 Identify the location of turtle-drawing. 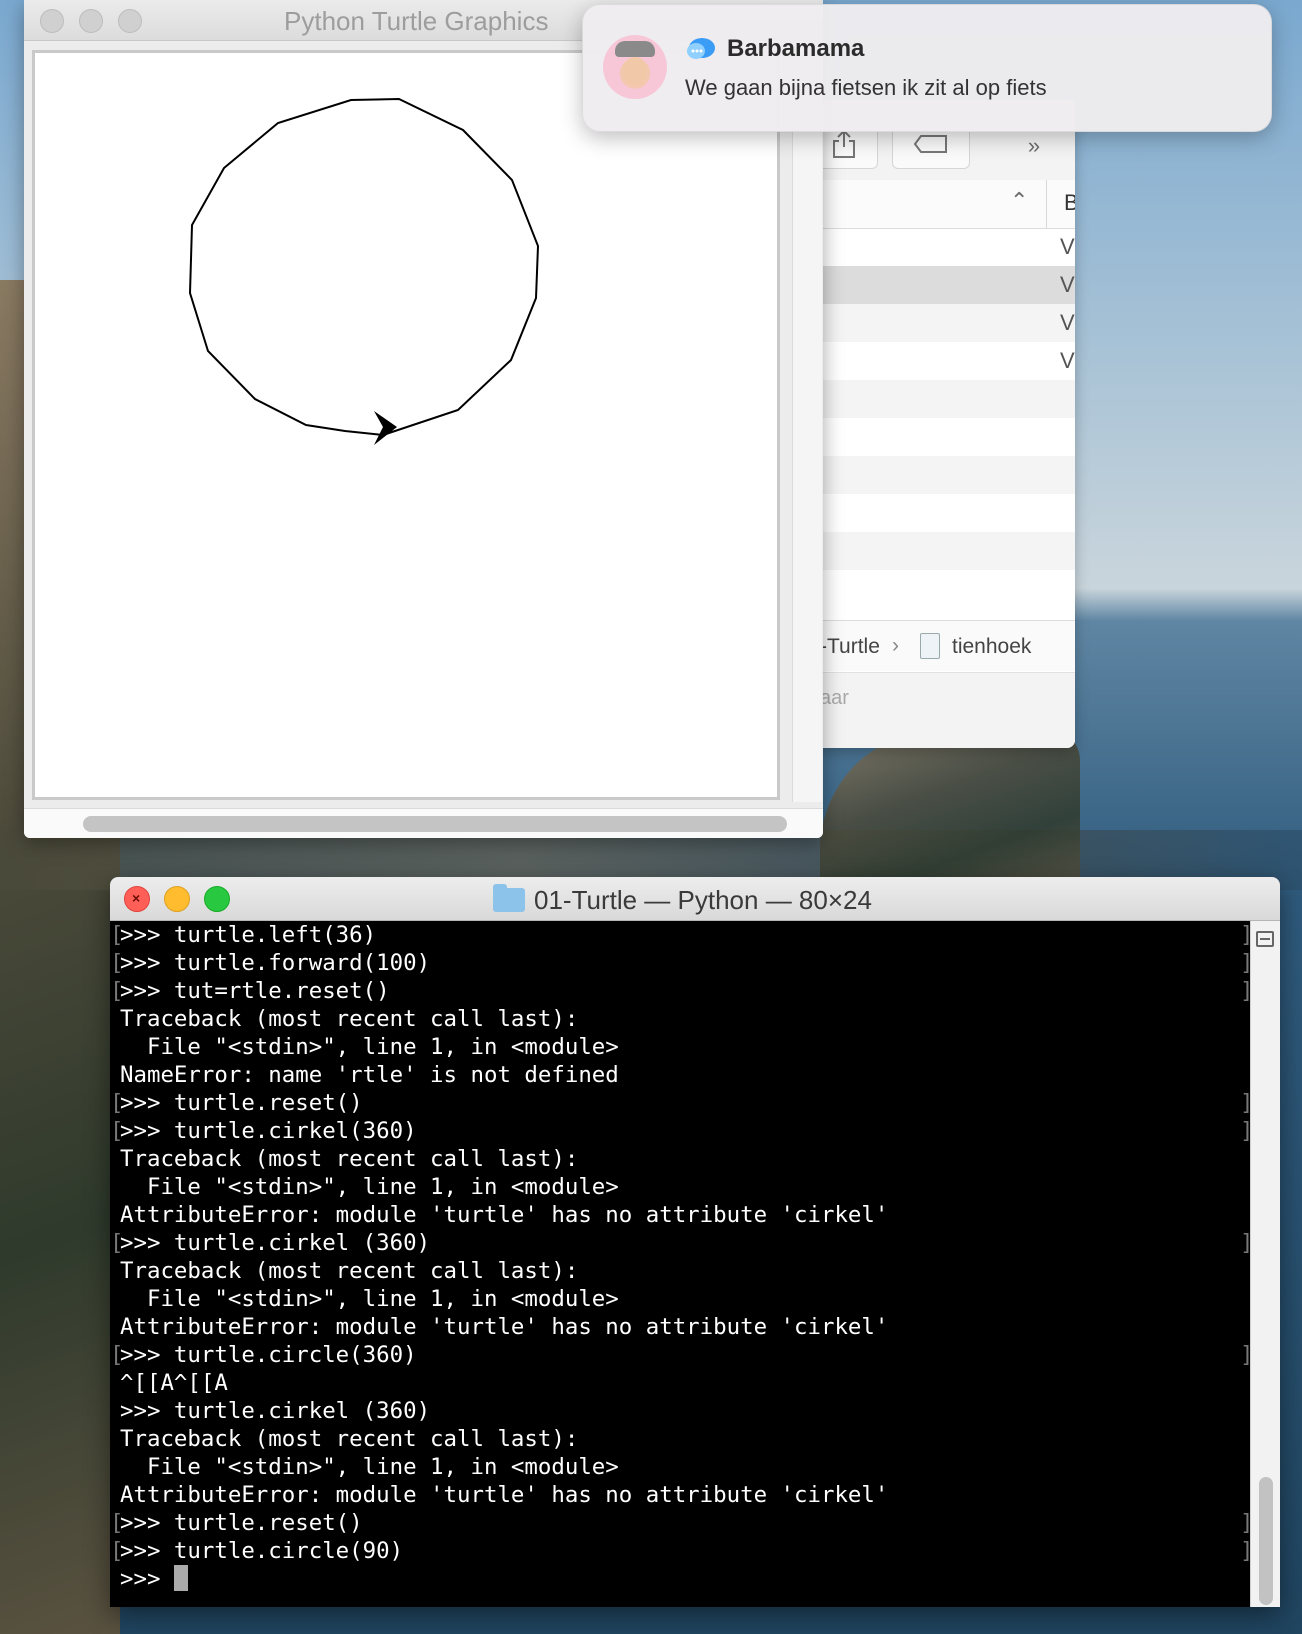
(364, 271).